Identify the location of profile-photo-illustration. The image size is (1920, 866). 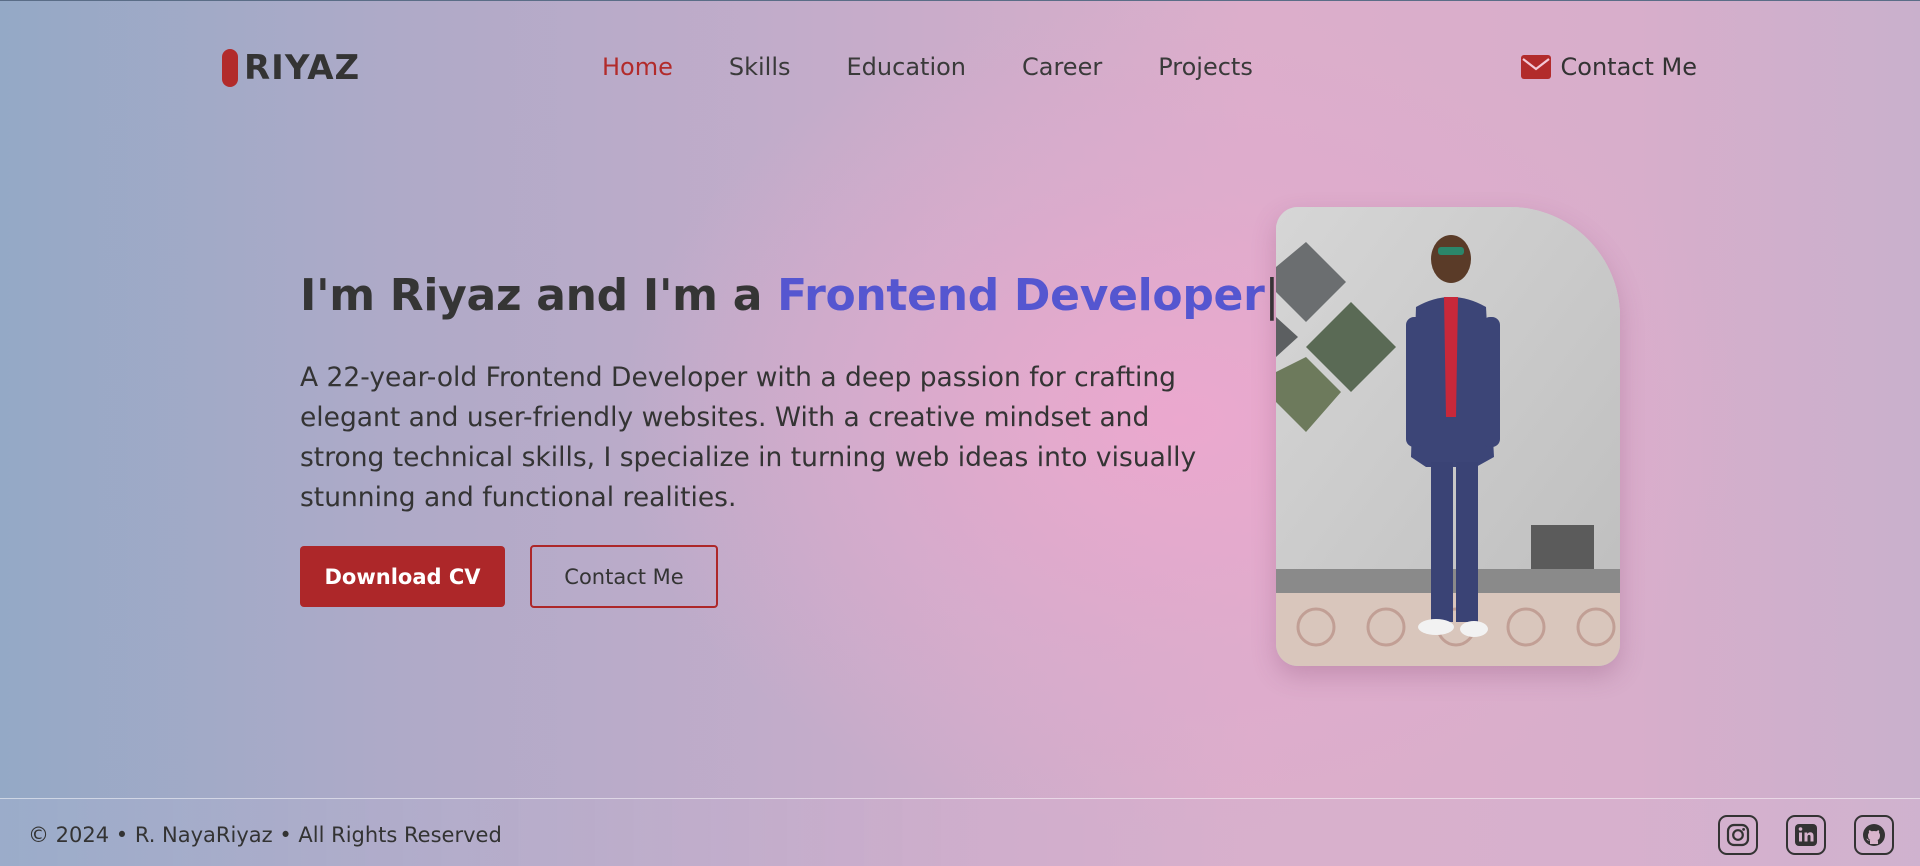
(1448, 436).